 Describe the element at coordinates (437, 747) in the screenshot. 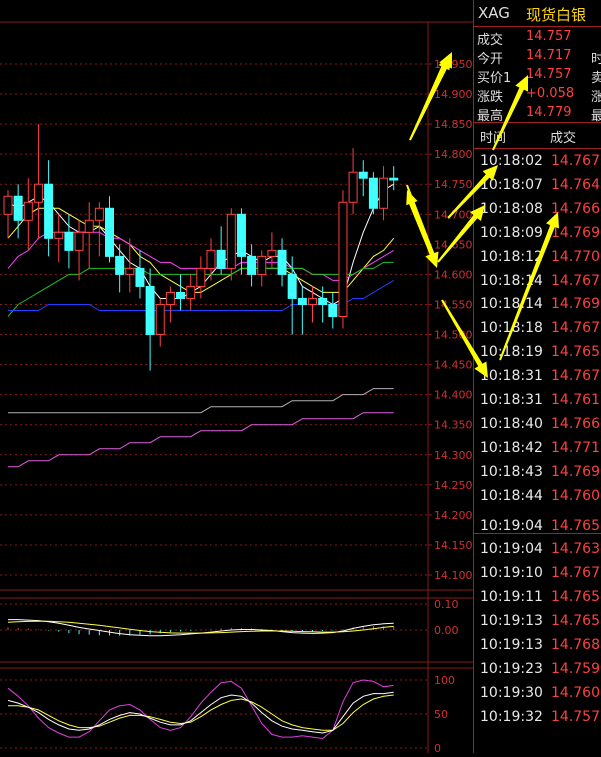

I see `kdj-tick-label: 0` at that location.